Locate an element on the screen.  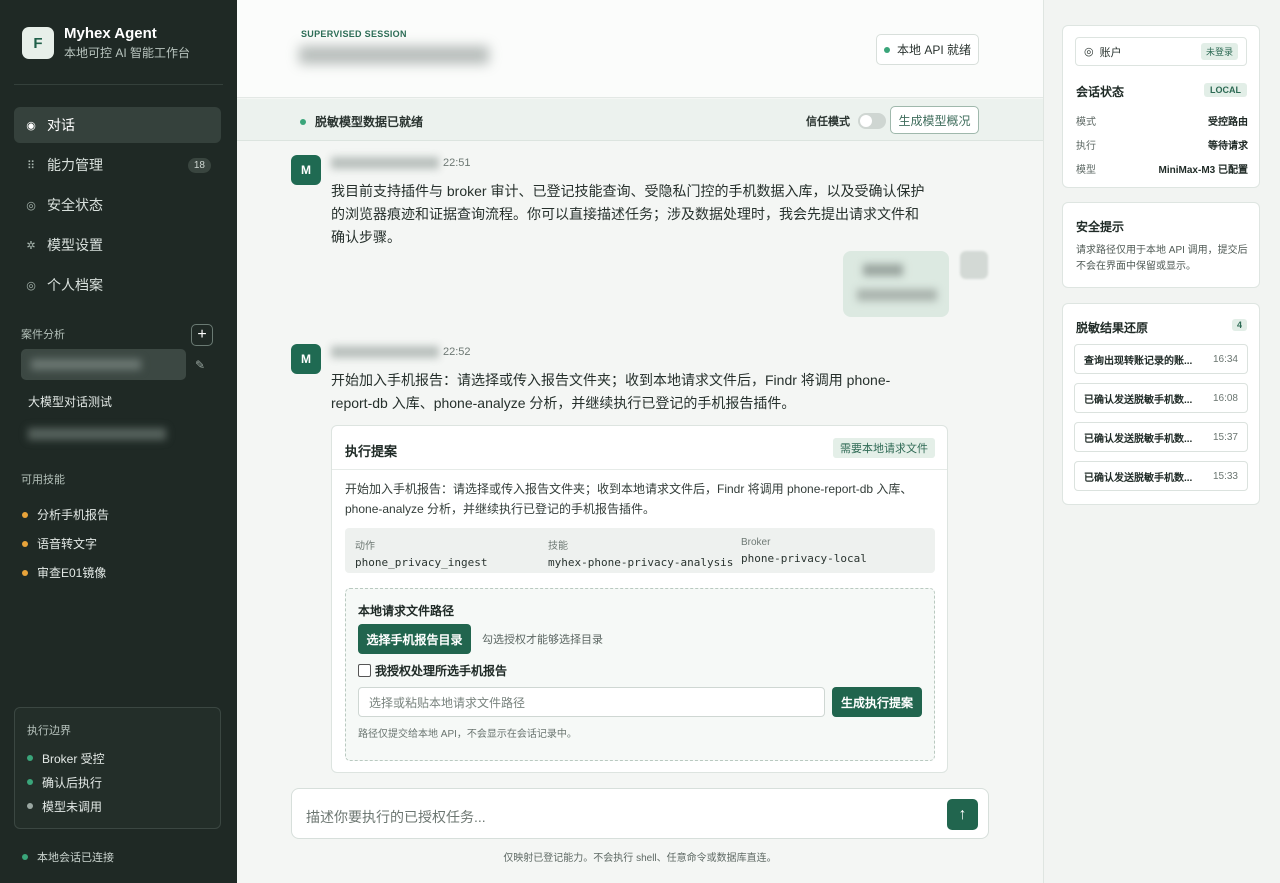
nav-item-model-settings: ✲ 模型设置 is located at coordinates (117, 245).